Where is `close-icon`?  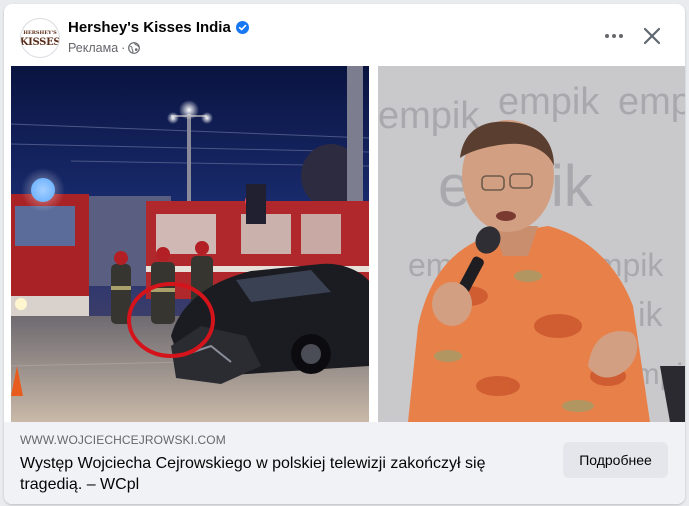
close-icon is located at coordinates (652, 36).